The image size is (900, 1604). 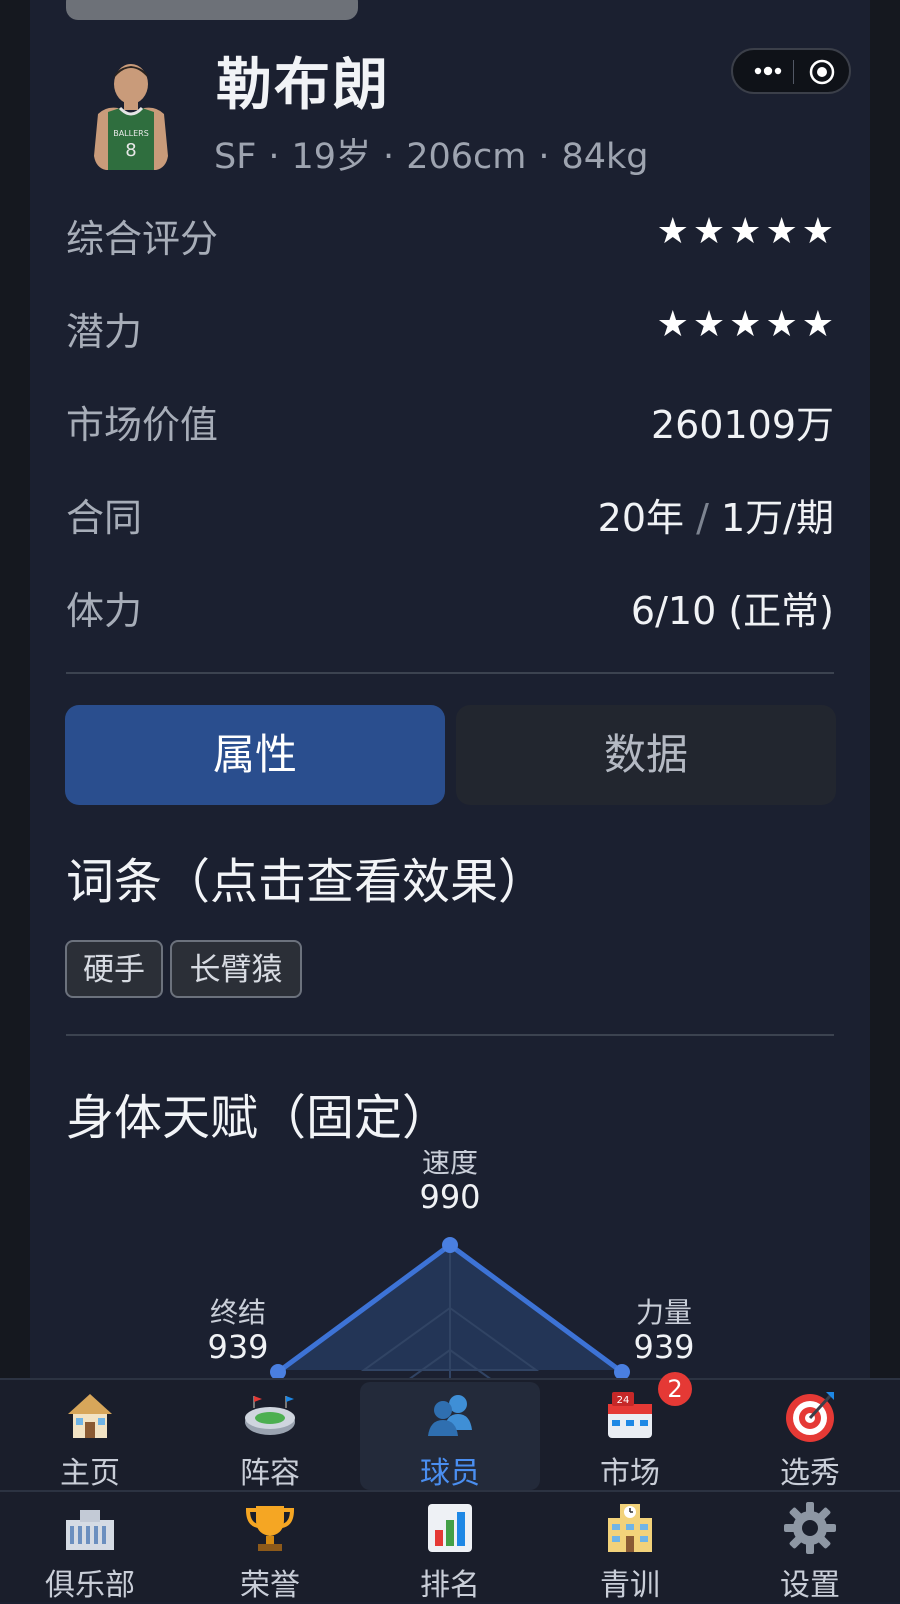 What do you see at coordinates (450, 1164) in the screenshot?
I see `speed-label: 速度` at bounding box center [450, 1164].